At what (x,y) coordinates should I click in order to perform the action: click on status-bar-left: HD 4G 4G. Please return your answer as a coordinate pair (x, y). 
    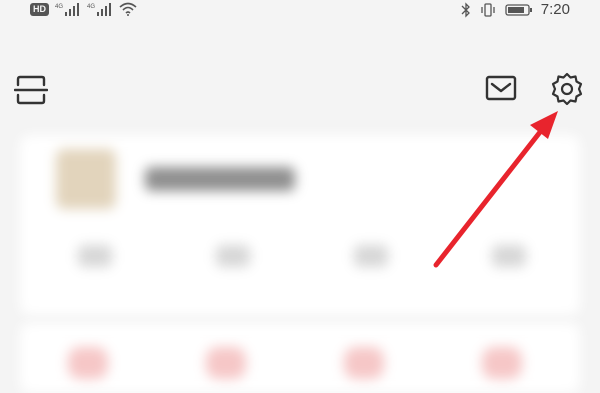
    Looking at the image, I should click on (83, 9).